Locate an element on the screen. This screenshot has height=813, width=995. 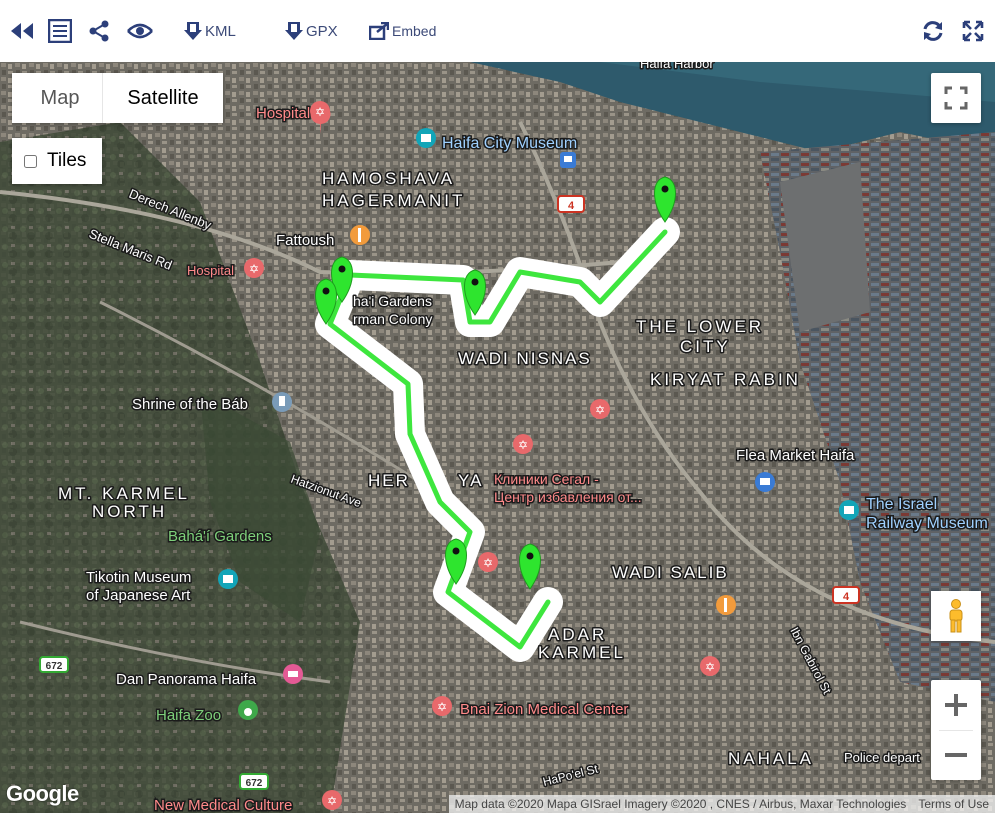
fullscreen-icon is located at coordinates (956, 98).